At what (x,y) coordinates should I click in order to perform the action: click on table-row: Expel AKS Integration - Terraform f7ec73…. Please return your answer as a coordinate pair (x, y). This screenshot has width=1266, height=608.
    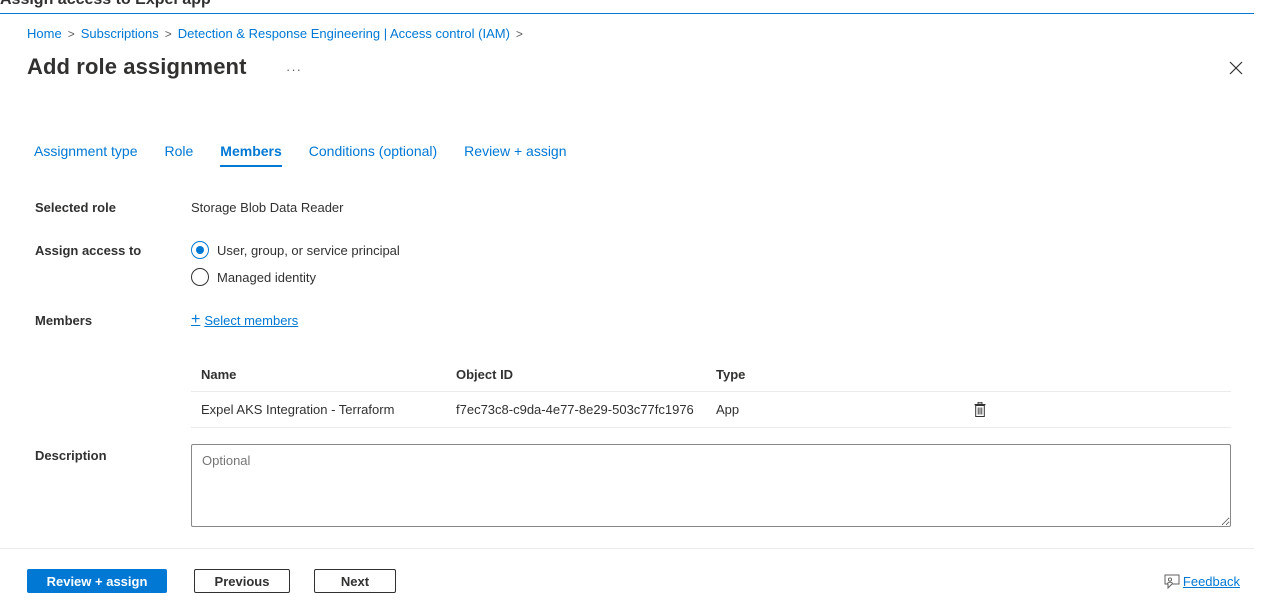
    Looking at the image, I should click on (711, 410).